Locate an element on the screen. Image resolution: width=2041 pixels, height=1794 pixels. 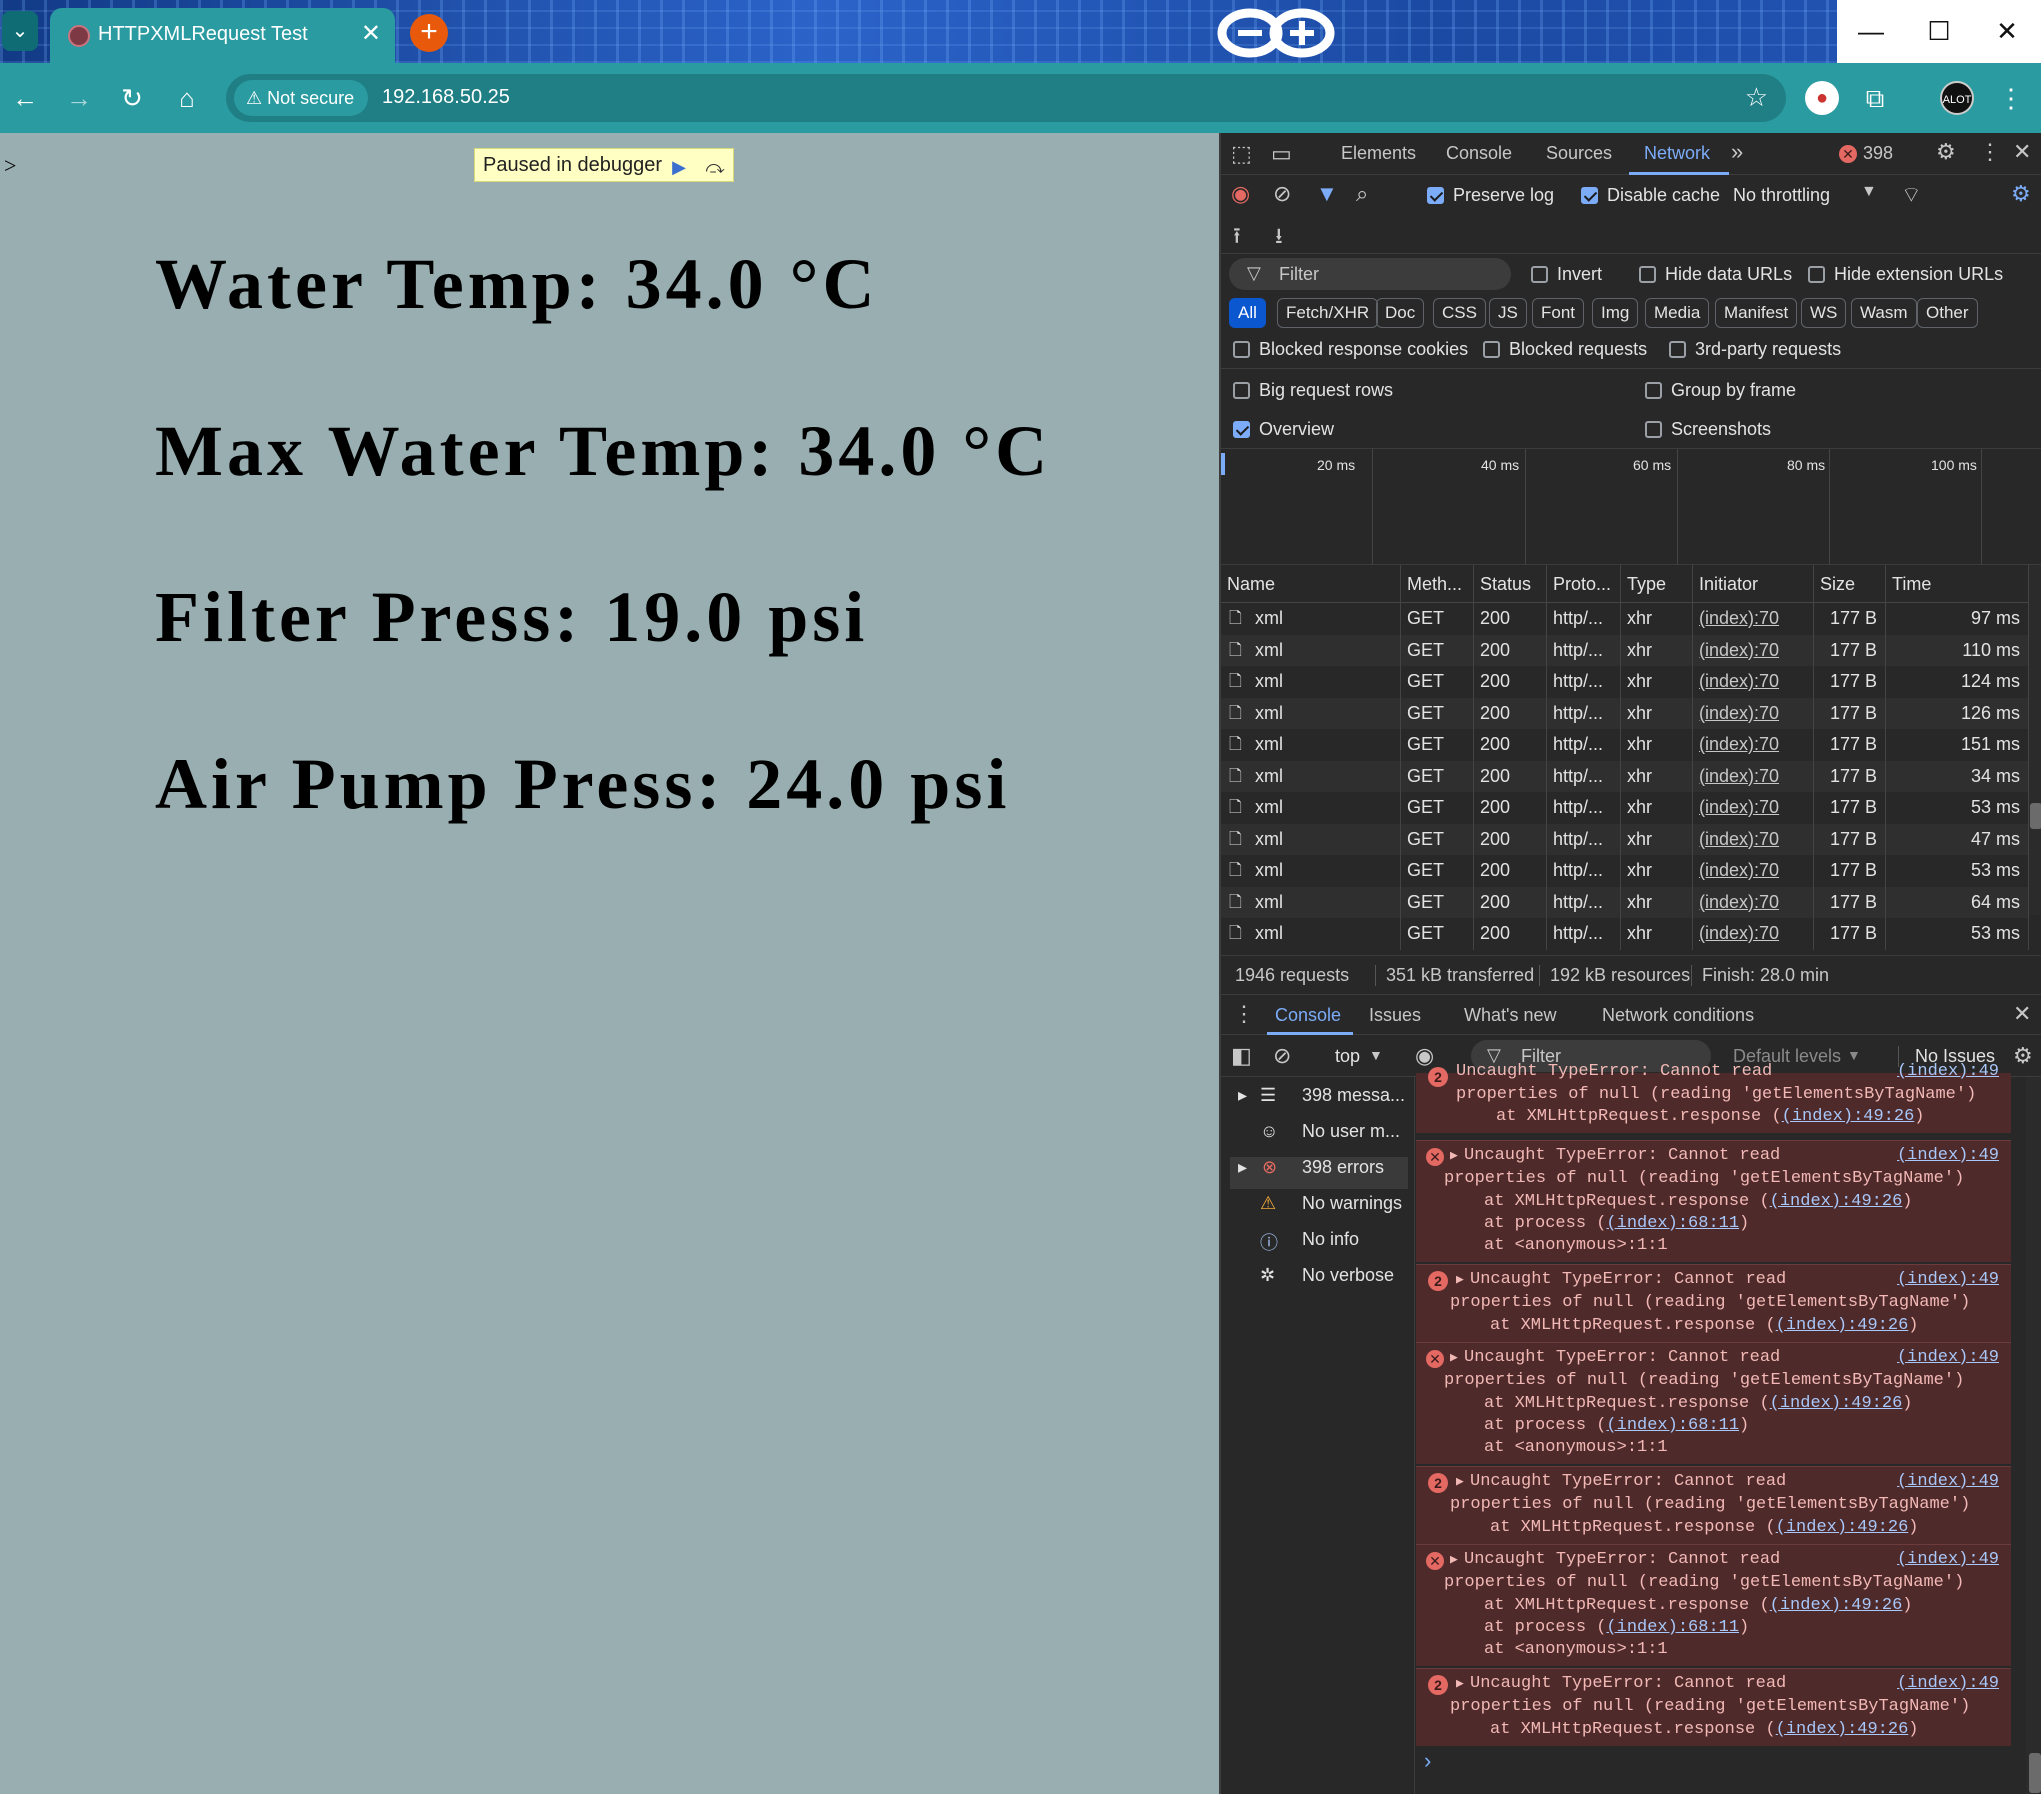
type-filter-media: Media is located at coordinates (1677, 313).